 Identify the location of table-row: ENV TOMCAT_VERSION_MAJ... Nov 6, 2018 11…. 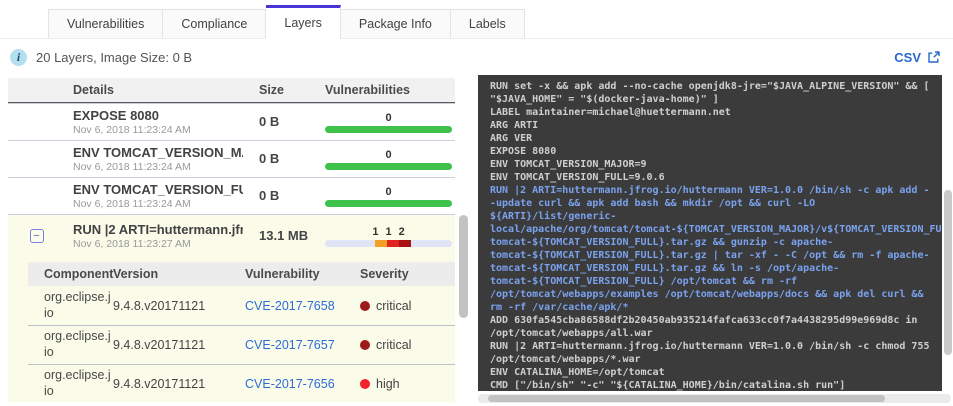
(231, 158).